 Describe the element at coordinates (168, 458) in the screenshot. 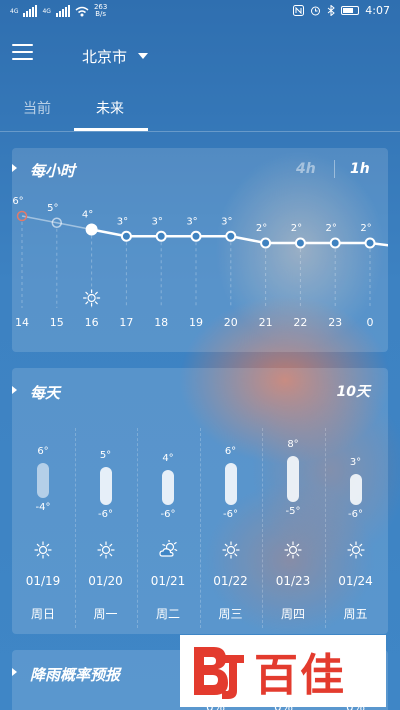

I see `day-high-temp: 4°` at that location.